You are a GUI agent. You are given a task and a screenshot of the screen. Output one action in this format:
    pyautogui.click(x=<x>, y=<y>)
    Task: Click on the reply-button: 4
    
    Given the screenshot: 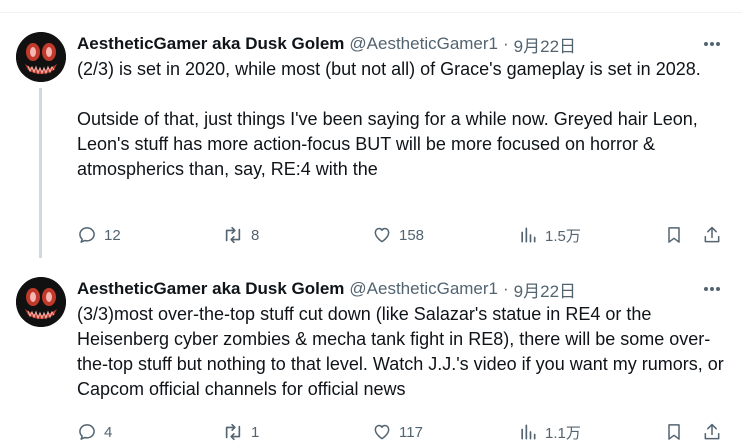 What is the action you would take?
    pyautogui.click(x=94, y=432)
    